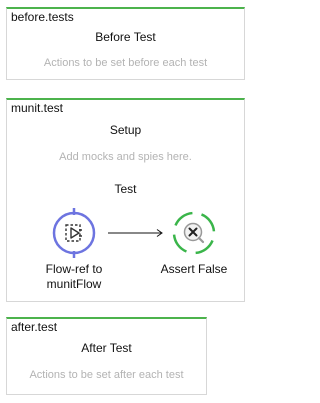 This screenshot has height=403, width=320. What do you see at coordinates (194, 269) in the screenshot?
I see `assert-false-label: Assert False` at bounding box center [194, 269].